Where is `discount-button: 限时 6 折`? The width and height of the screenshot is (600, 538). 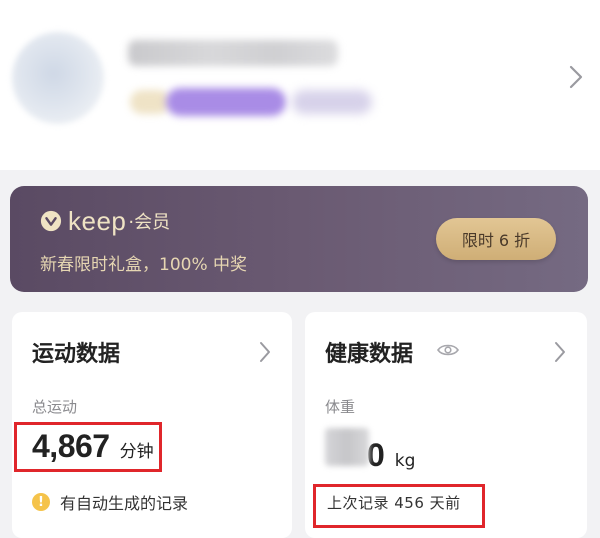
discount-button: 限时 6 折 is located at coordinates (496, 239).